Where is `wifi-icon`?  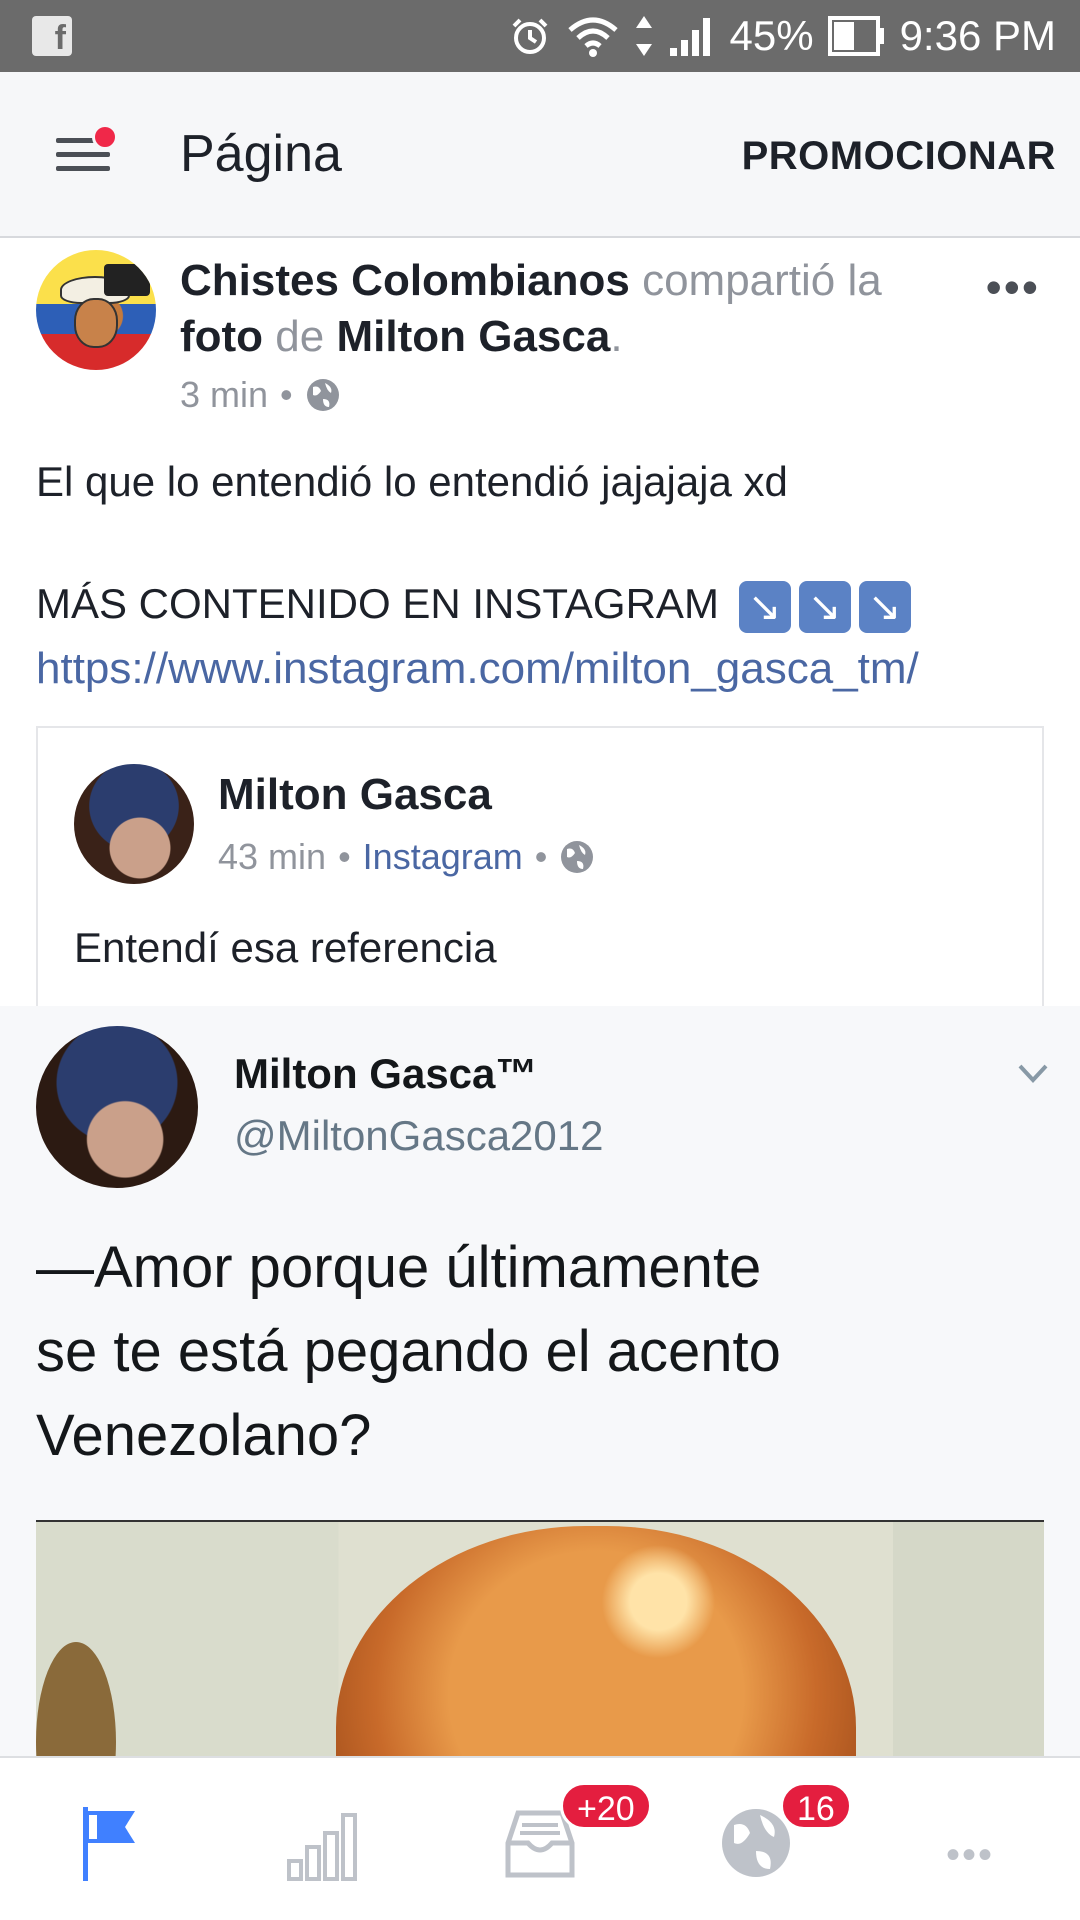
wifi-icon is located at coordinates (592, 37).